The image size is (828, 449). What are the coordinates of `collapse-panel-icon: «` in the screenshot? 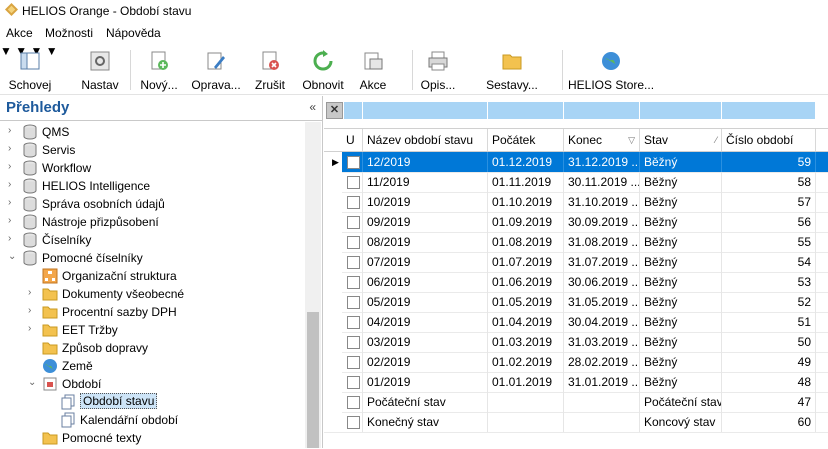 It's located at (312, 107).